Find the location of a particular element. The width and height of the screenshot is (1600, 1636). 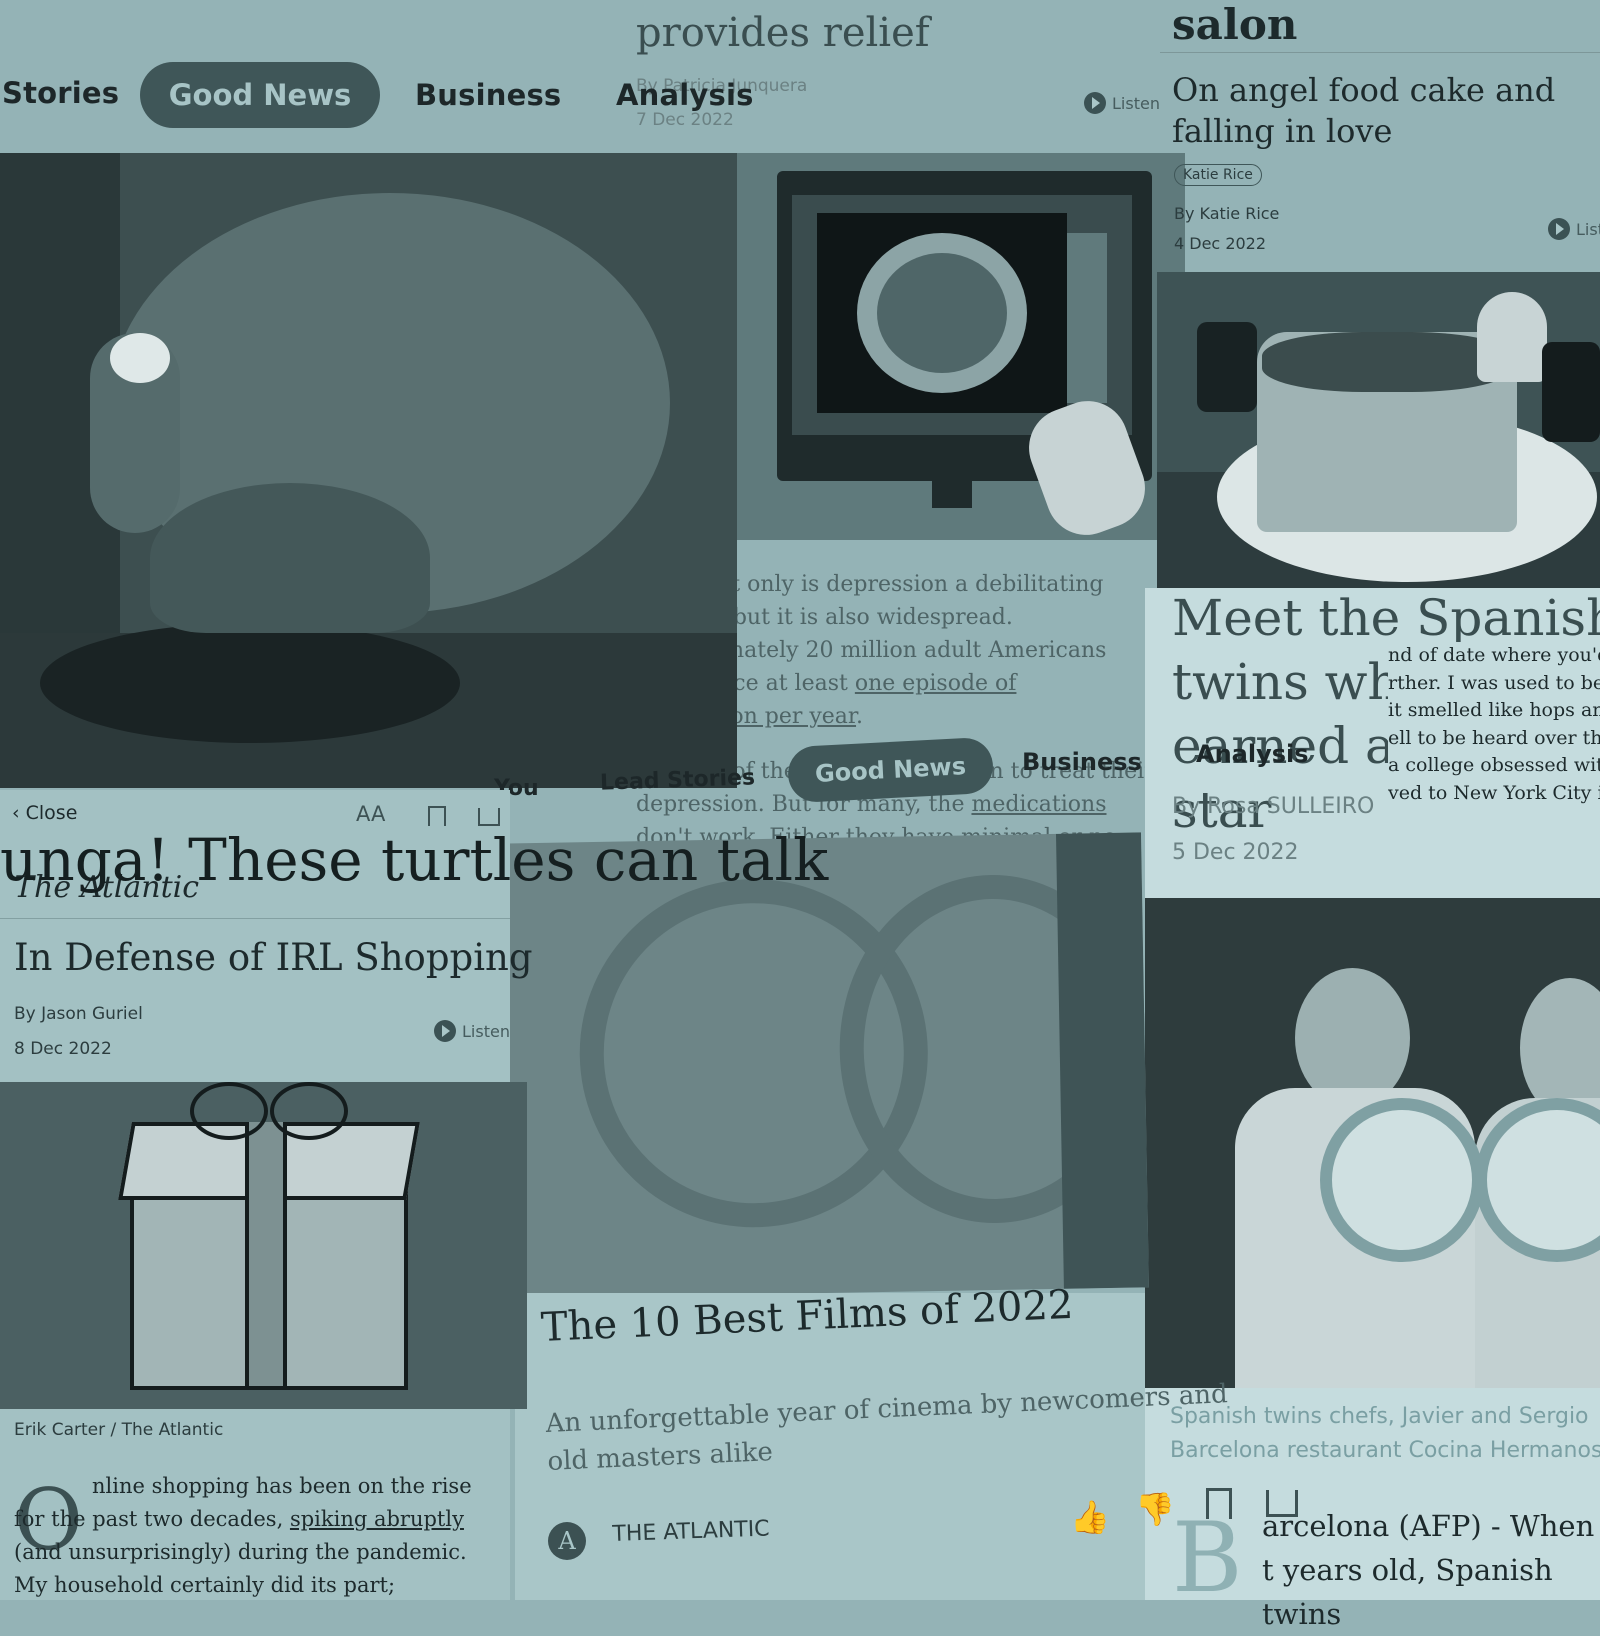

twins-body-line: ell to be heard over the is located at coordinates (1494, 737).